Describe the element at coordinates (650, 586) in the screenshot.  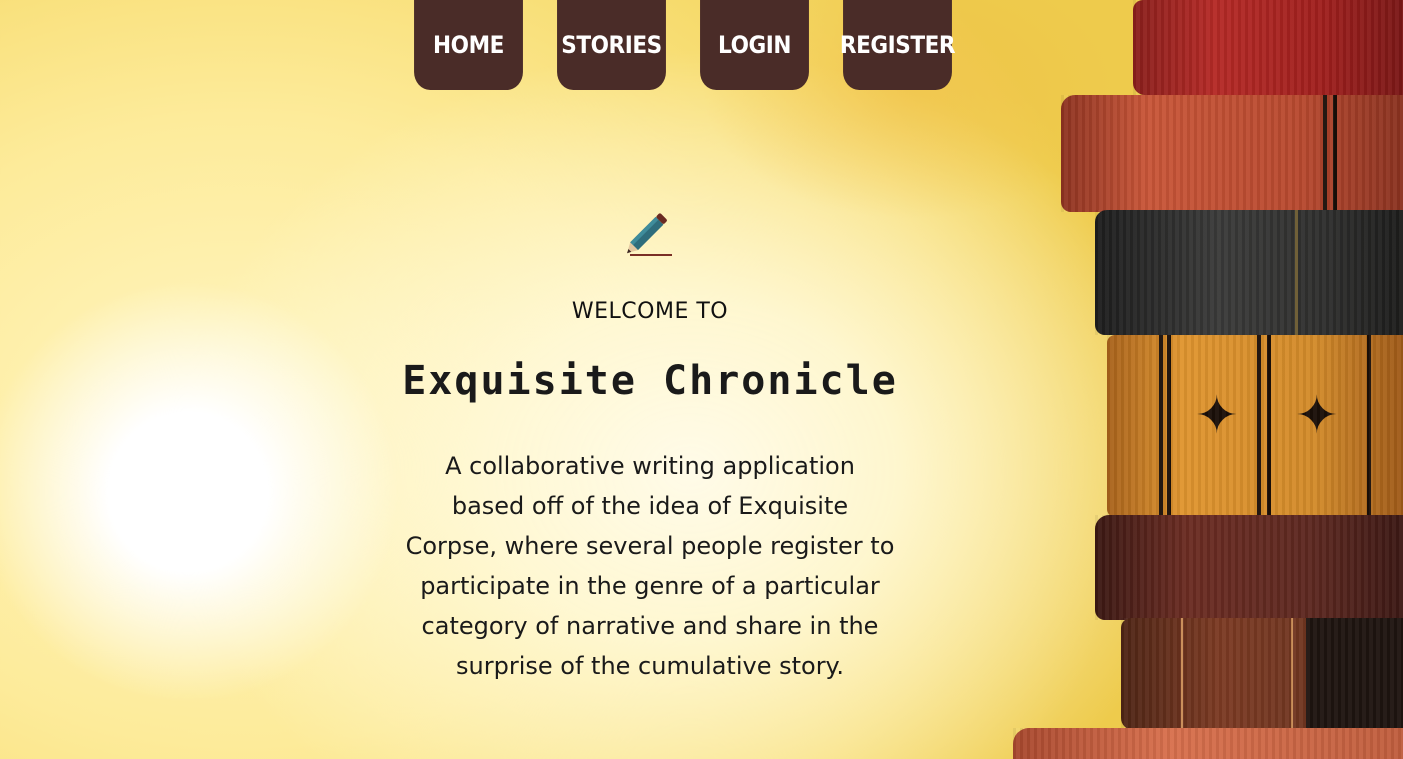
I see `description-line: participate in the genre of a particular` at that location.